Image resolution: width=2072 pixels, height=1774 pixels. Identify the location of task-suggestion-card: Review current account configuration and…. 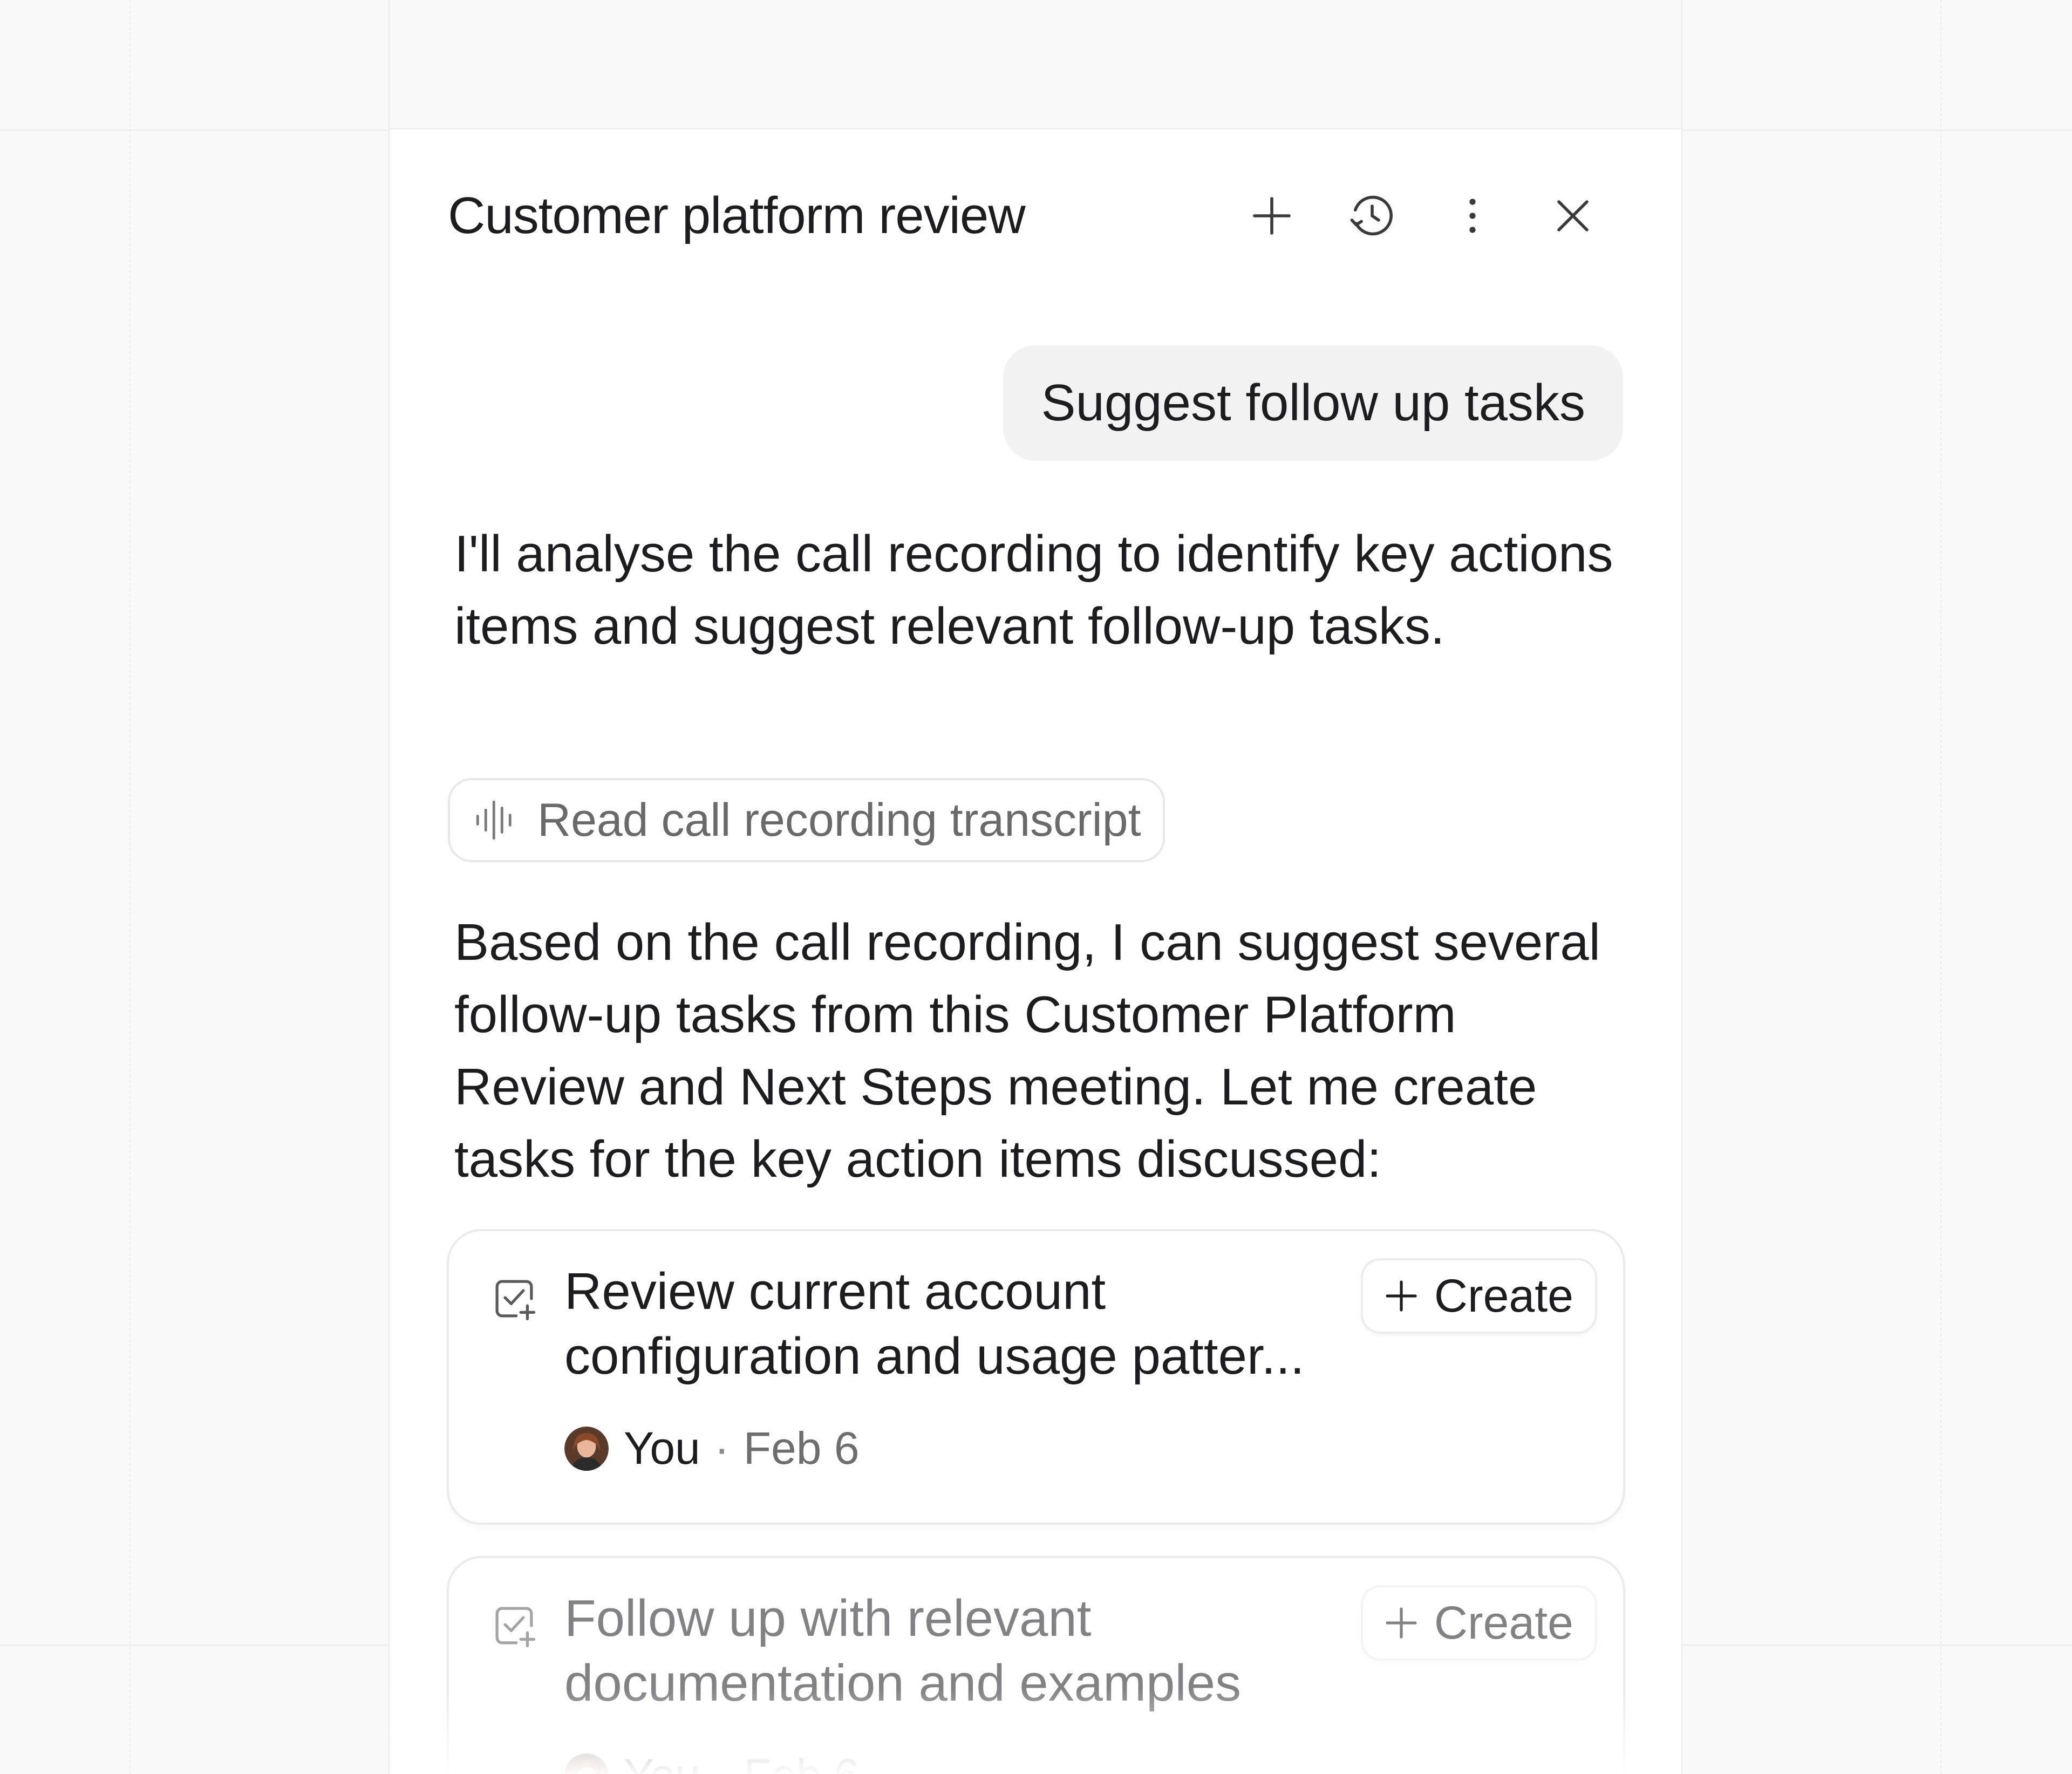
(1036, 1377).